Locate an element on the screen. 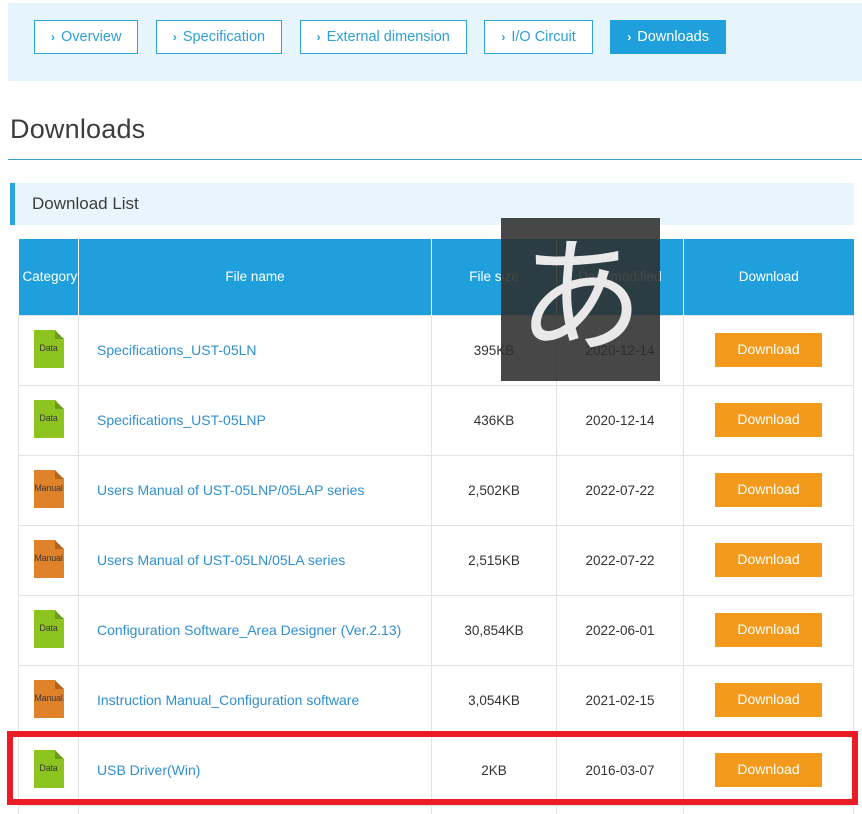  cell-download is located at coordinates (768, 809).